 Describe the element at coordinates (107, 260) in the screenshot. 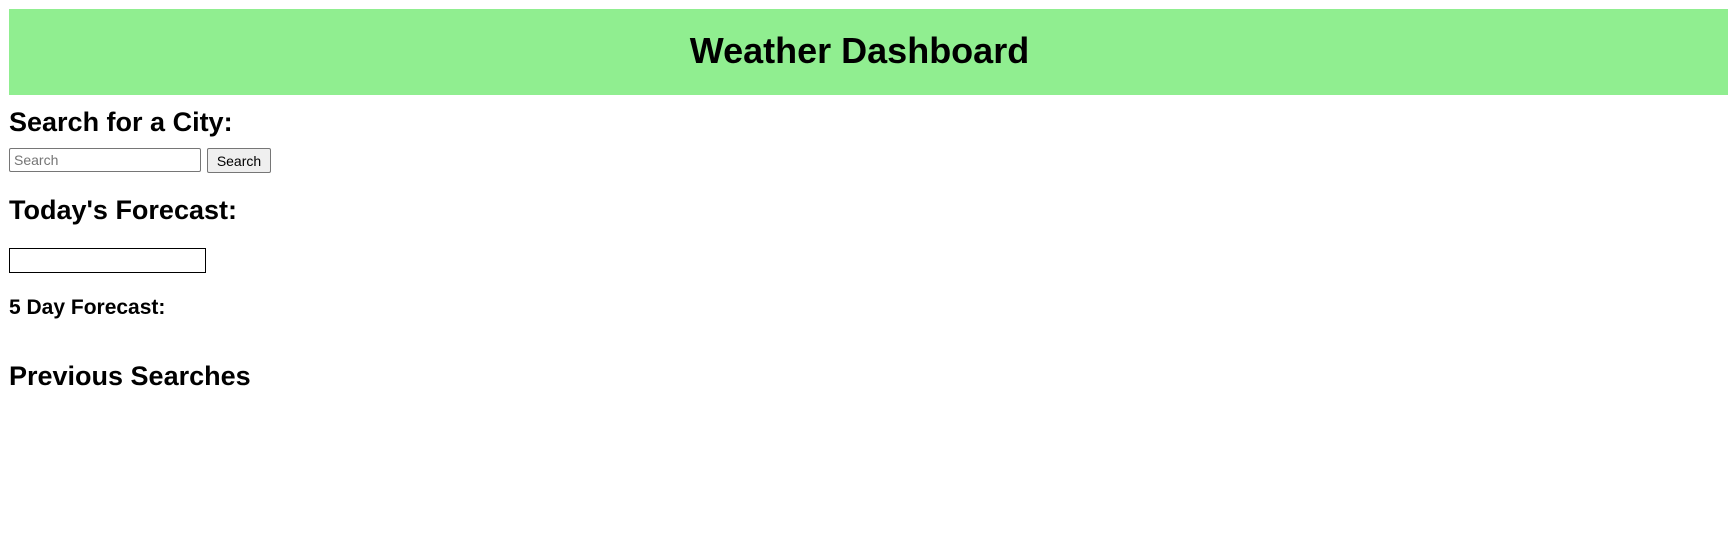

I see `todays-forecast-box` at that location.